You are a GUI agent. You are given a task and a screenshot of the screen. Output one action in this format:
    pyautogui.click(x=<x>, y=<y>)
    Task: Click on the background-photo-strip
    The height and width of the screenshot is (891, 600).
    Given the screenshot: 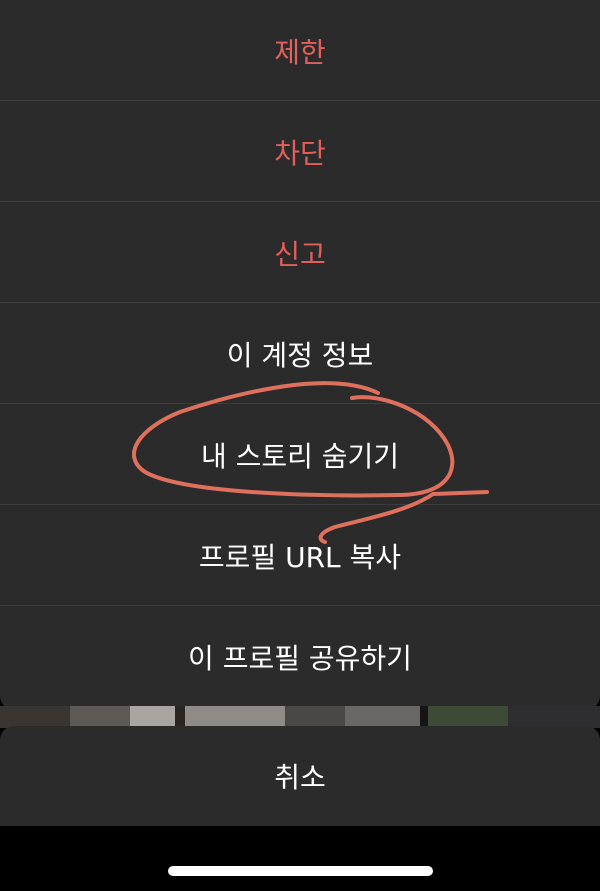 What is the action you would take?
    pyautogui.click(x=300, y=717)
    